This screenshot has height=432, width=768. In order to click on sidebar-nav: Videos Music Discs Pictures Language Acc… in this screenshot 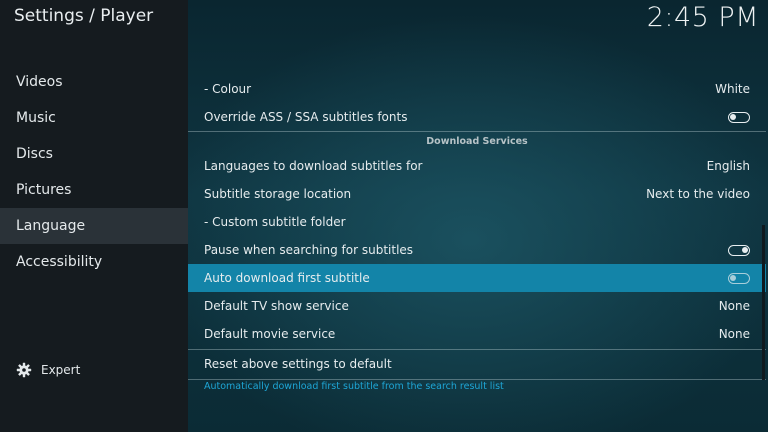, I will do `click(94, 172)`.